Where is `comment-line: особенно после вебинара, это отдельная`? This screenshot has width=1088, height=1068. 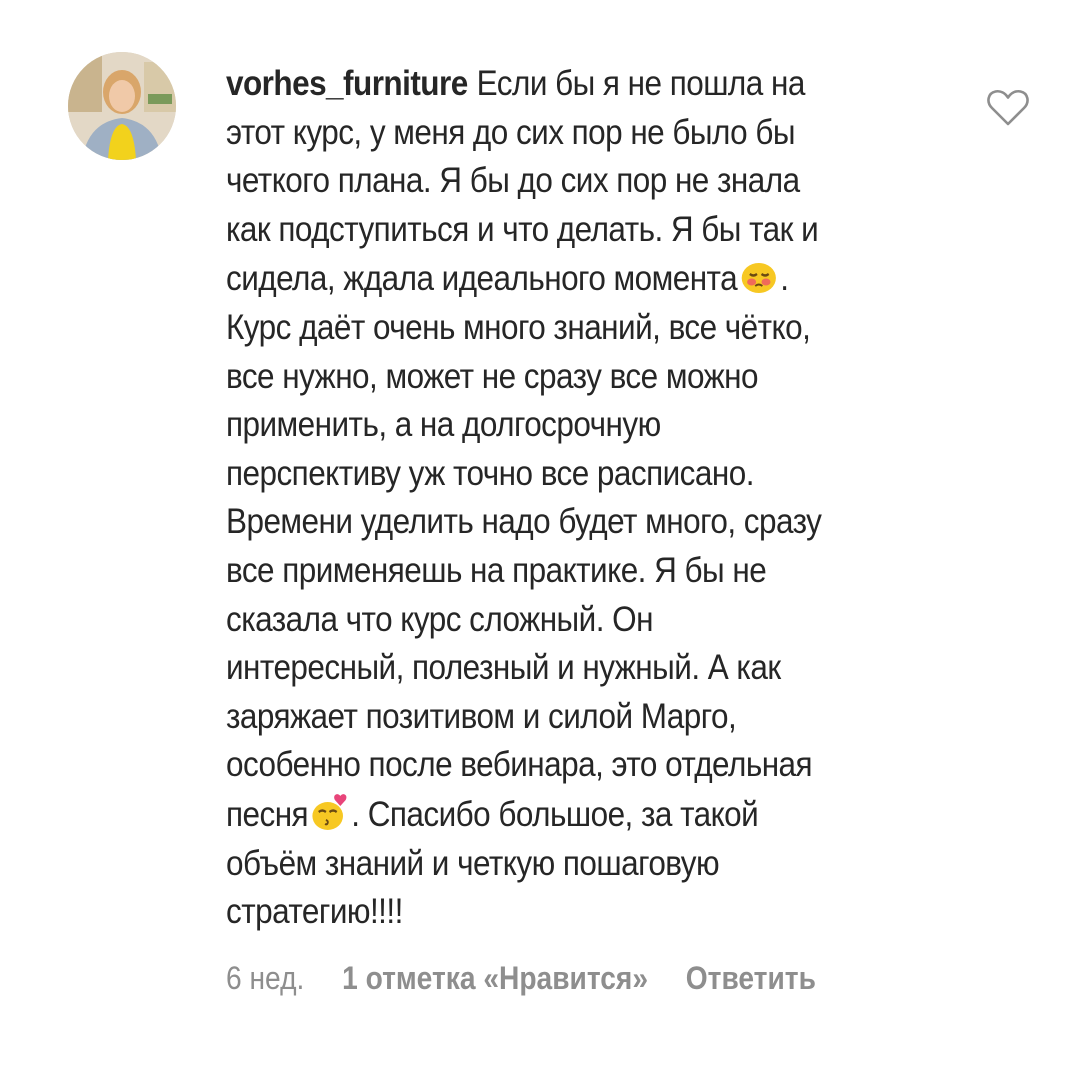
comment-line: особенно после вебинара, это отдельная is located at coordinates (519, 765).